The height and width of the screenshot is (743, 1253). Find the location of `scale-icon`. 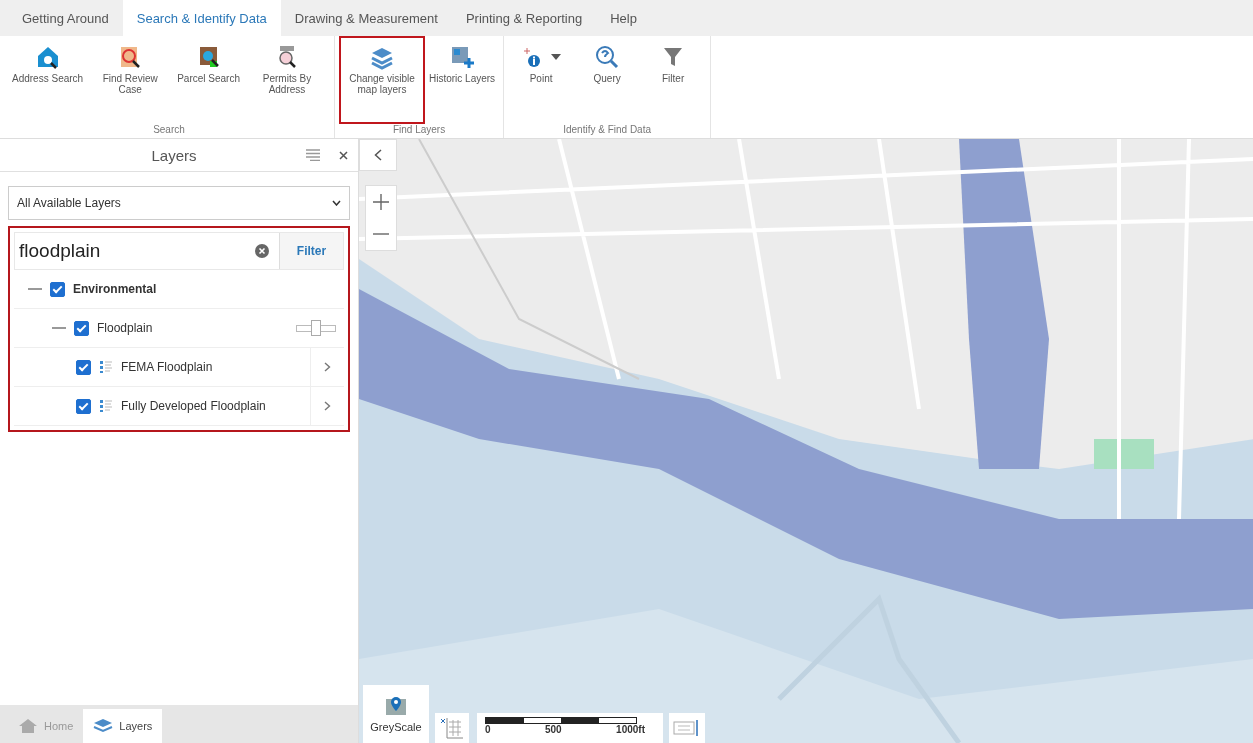

scale-icon is located at coordinates (687, 728).